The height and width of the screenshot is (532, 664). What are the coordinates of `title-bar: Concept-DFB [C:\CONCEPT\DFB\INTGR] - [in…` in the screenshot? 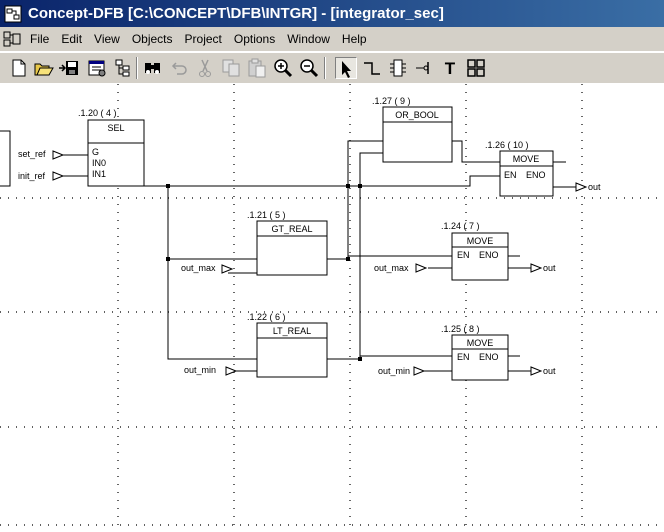 It's located at (332, 13).